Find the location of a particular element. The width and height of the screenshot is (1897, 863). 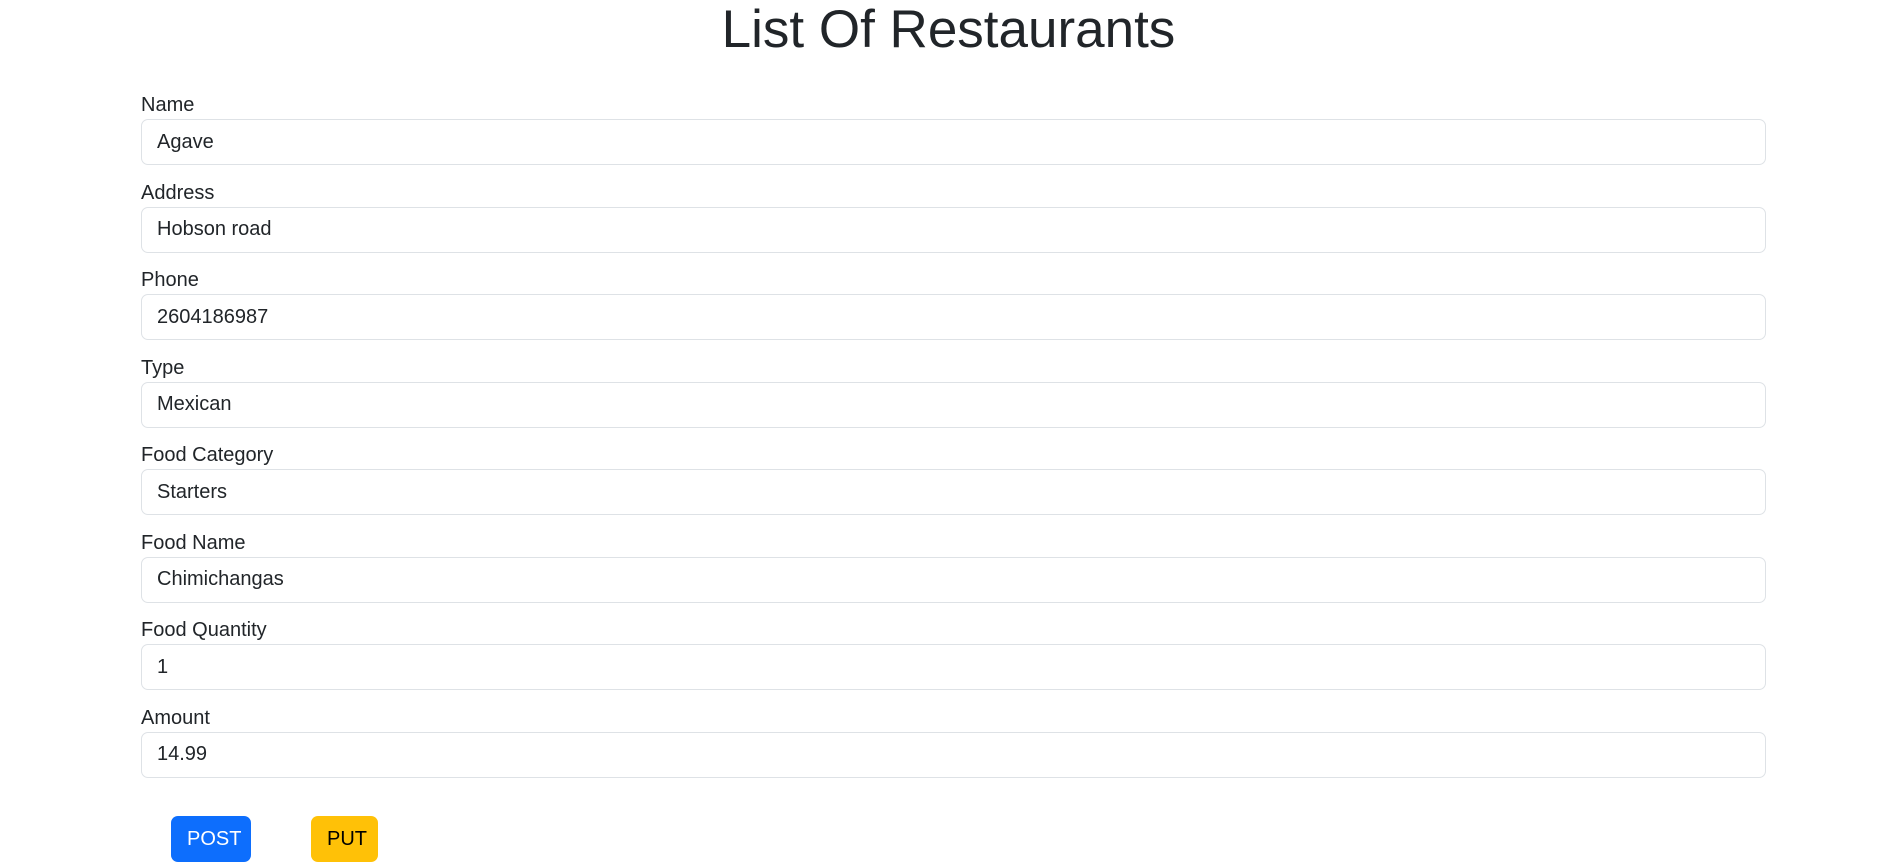

put-button: PUT is located at coordinates (344, 839).